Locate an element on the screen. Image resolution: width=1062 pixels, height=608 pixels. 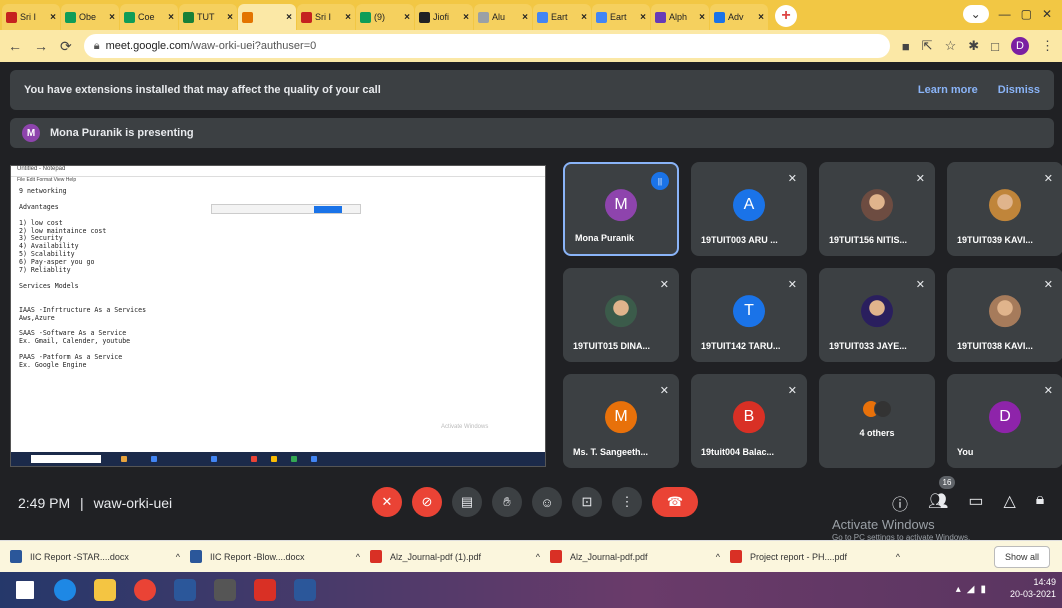
download-filename: Alz_Journal-pdf.pdf is located at coordinates (609, 556).